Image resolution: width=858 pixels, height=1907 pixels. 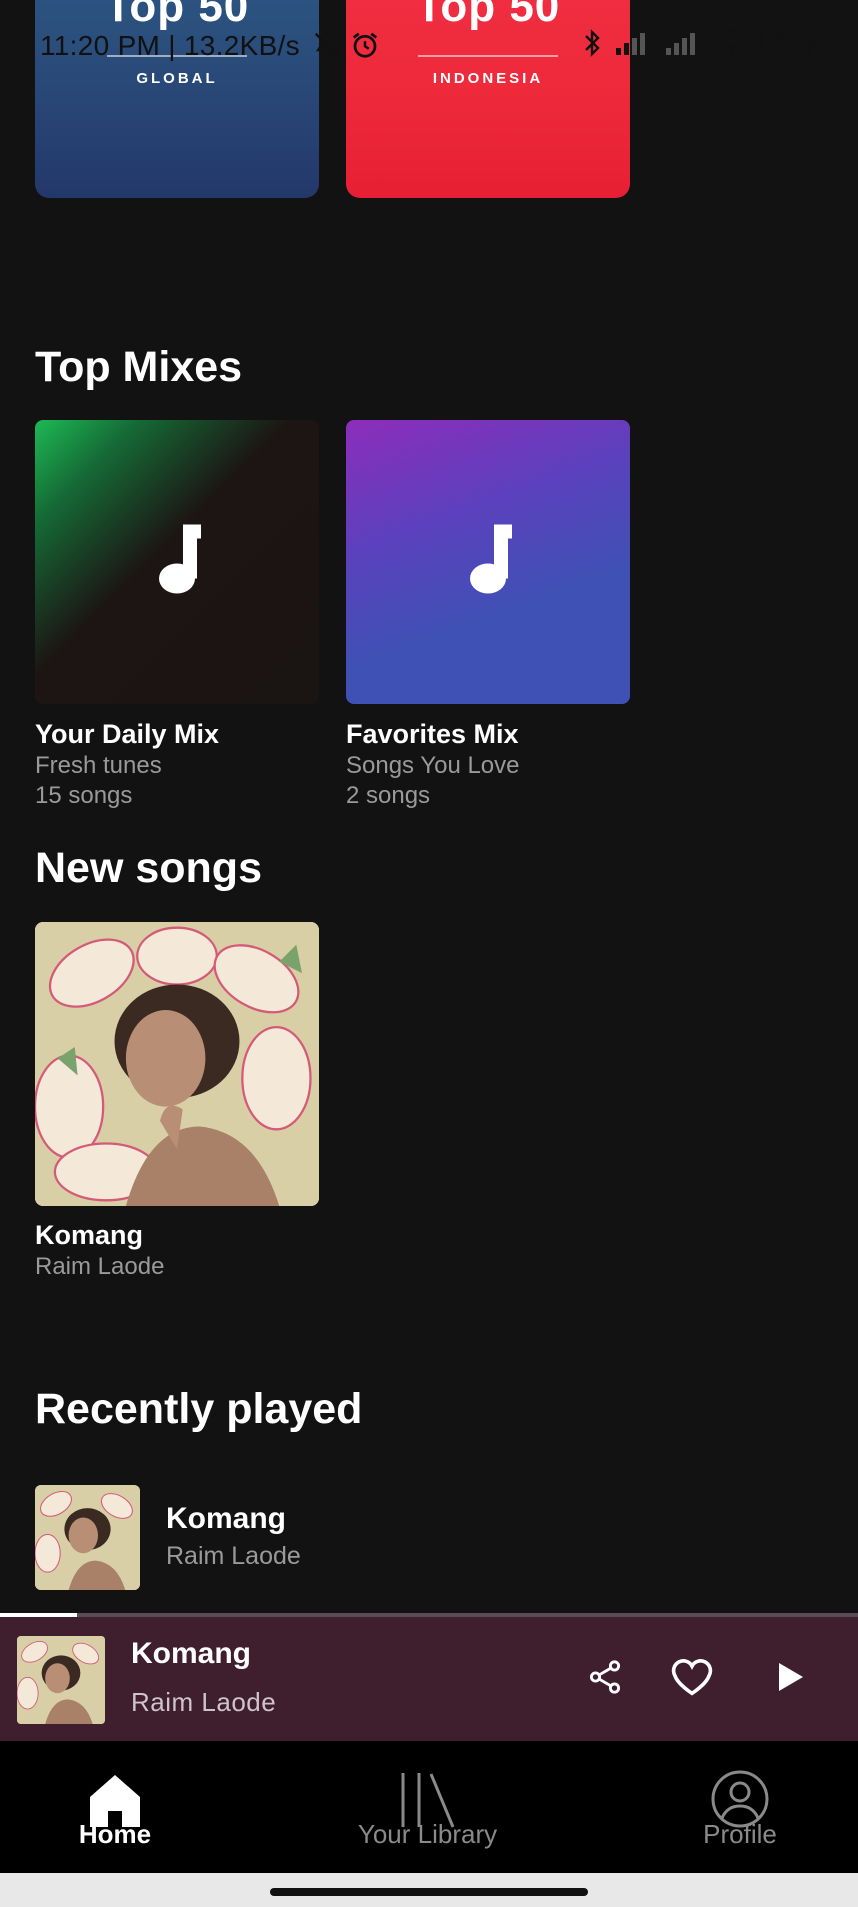 What do you see at coordinates (177, 78) in the screenshot?
I see `top50-global-subtitle: GLOBAL` at bounding box center [177, 78].